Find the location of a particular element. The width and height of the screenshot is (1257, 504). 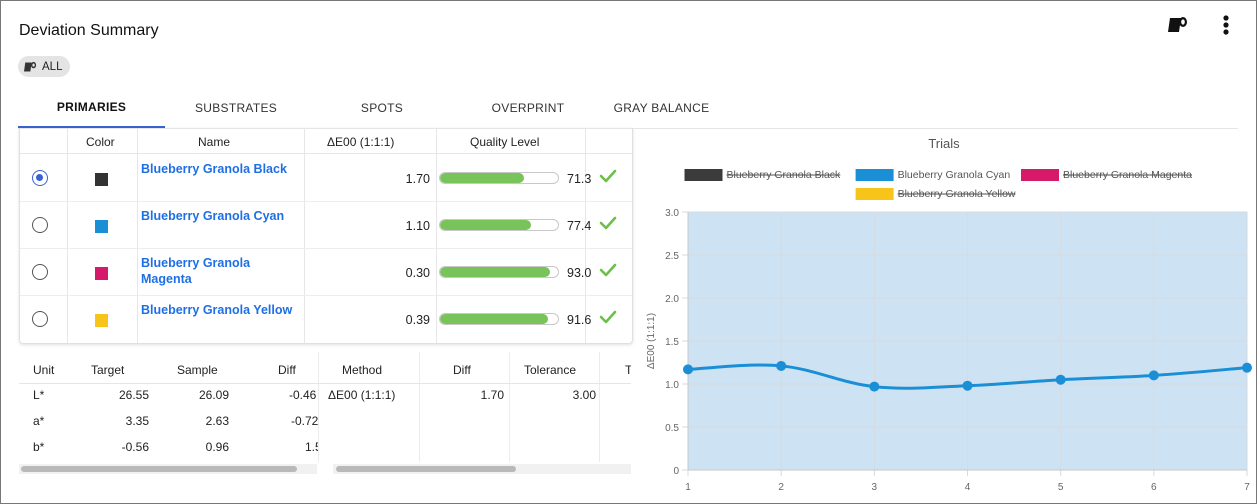

horizontal-scrollbar-lab is located at coordinates (168, 469).